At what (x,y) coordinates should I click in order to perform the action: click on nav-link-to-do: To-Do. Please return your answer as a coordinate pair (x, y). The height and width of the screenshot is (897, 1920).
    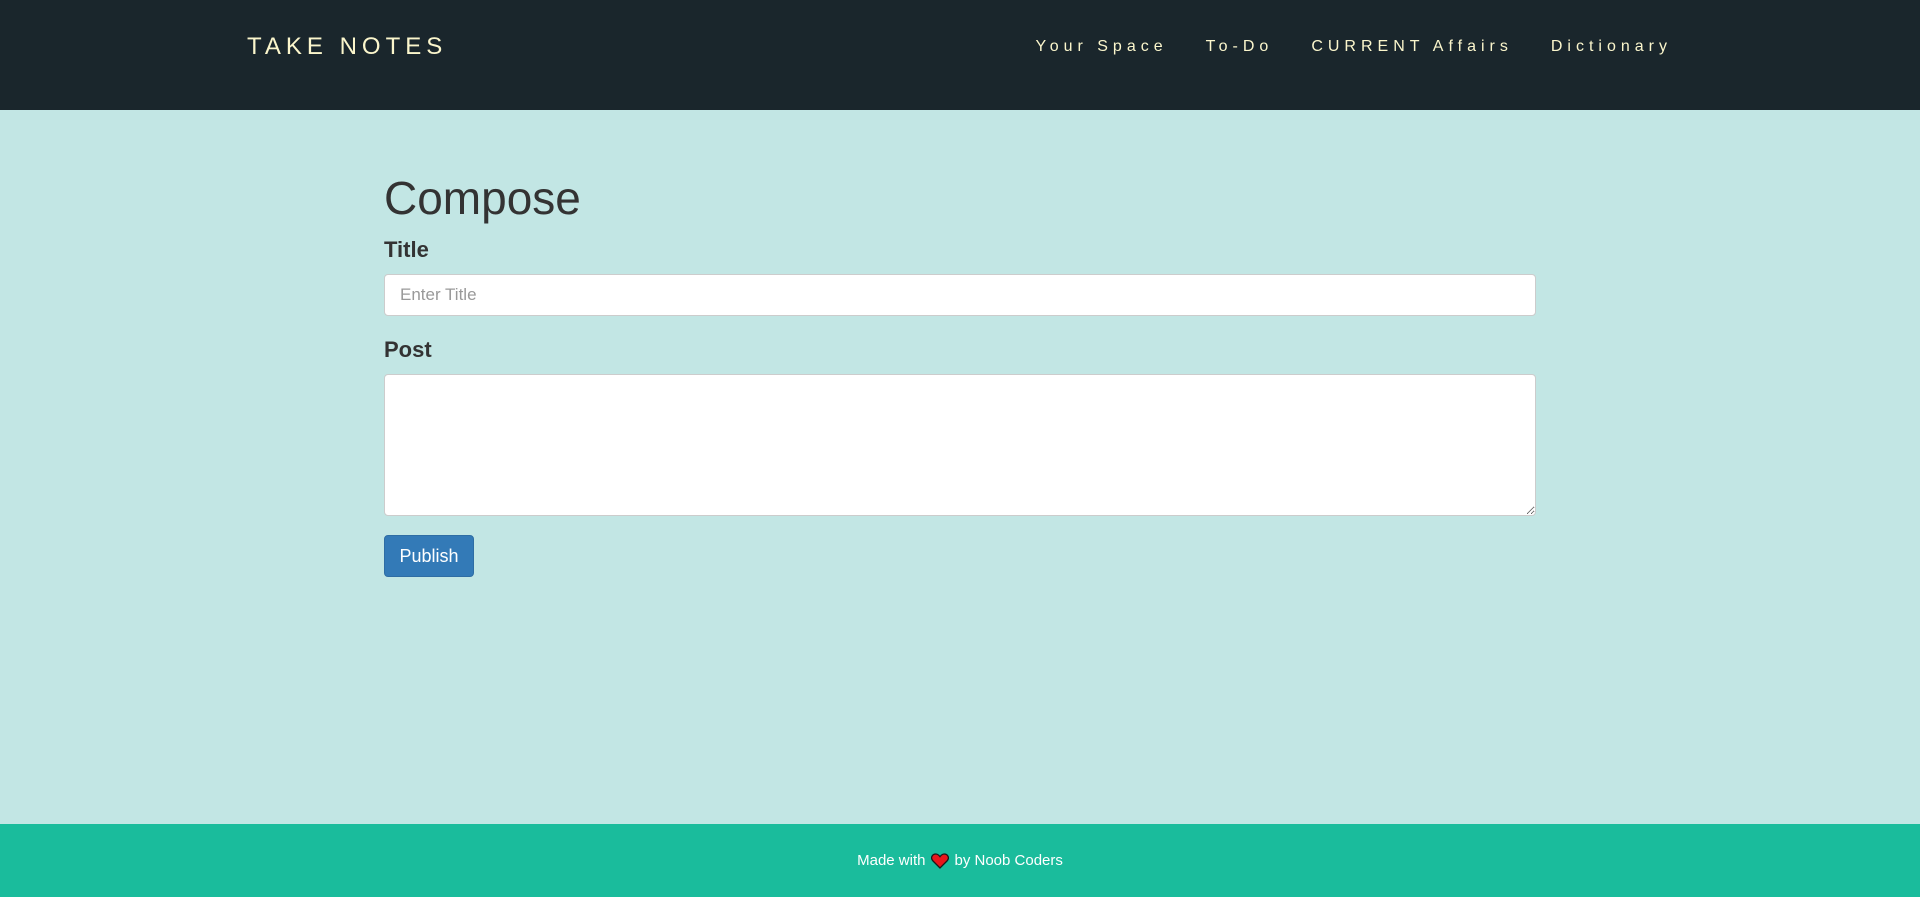
    Looking at the image, I should click on (1240, 47).